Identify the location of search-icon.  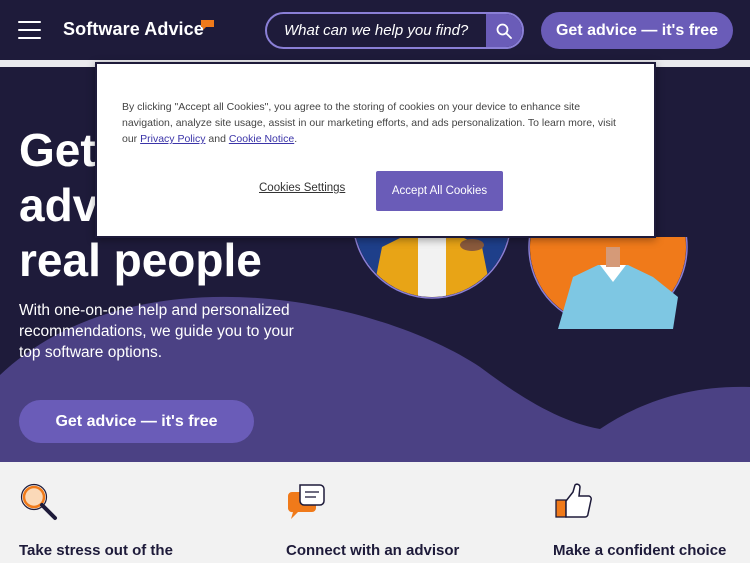
(504, 31).